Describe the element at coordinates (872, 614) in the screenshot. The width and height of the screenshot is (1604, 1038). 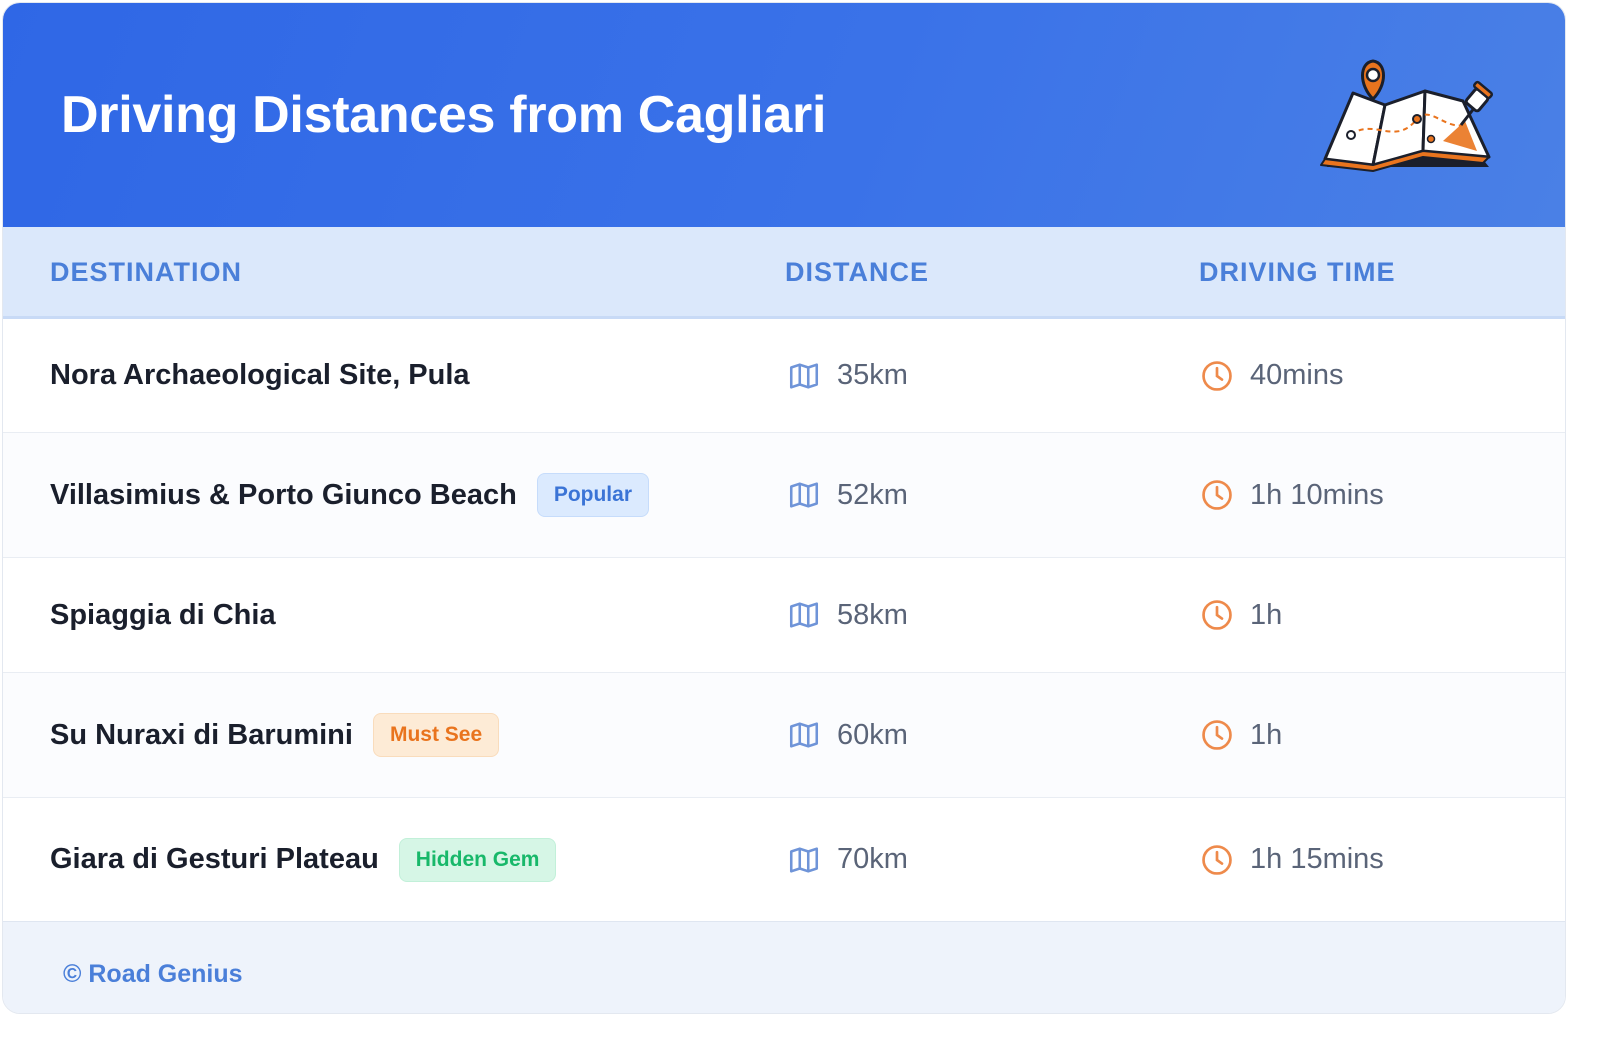
I see `distance-value: 58km` at that location.